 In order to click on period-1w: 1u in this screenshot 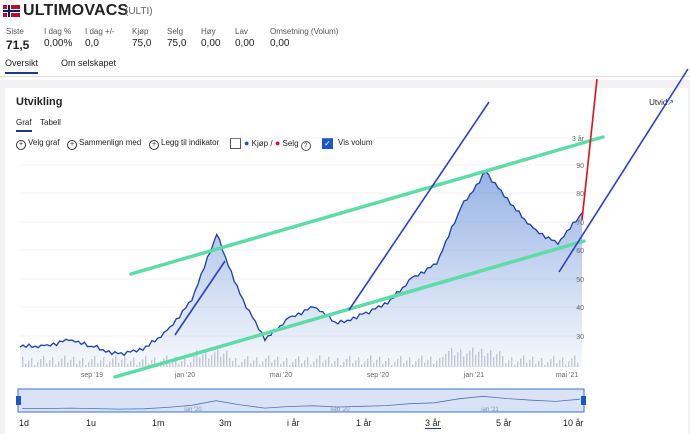, I will do `click(91, 423)`.